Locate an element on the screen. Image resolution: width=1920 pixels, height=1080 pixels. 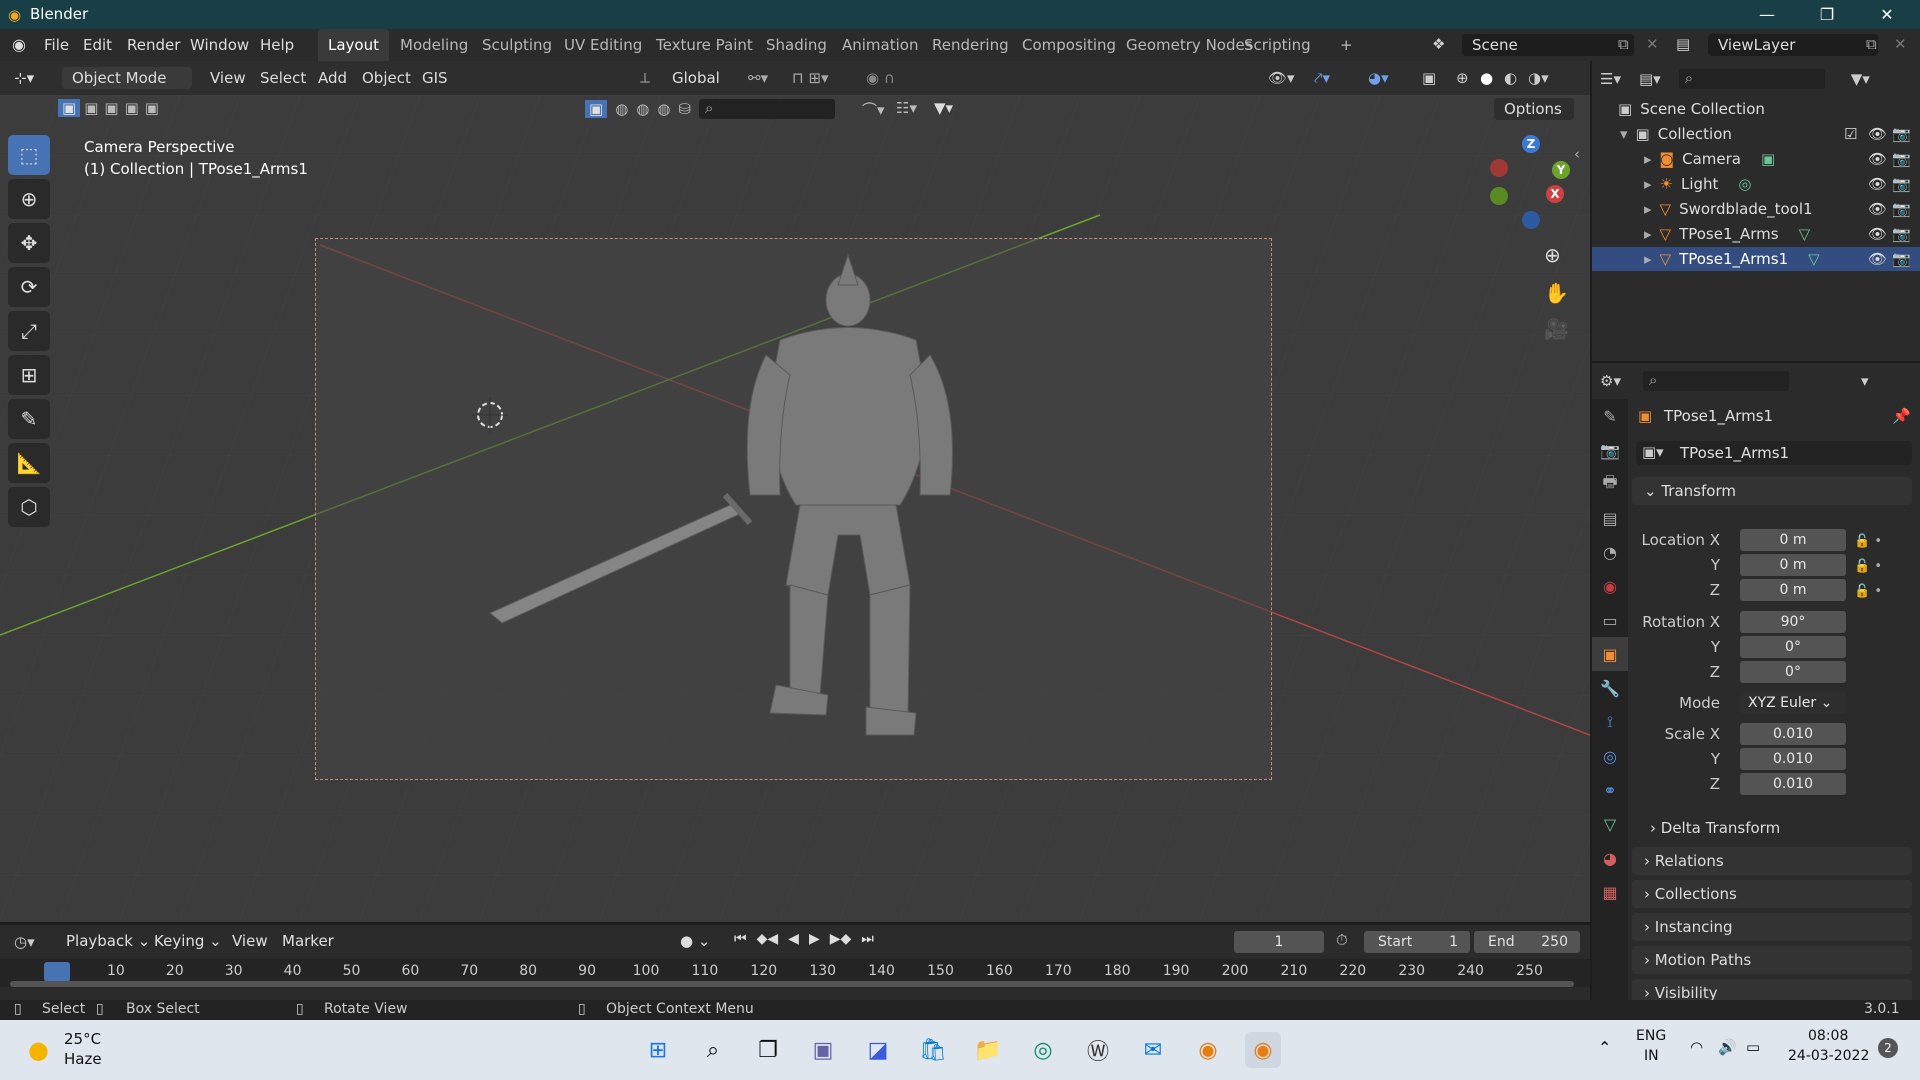
delta-transform-subpanel: › Delta Transform is located at coordinates (1715, 828).